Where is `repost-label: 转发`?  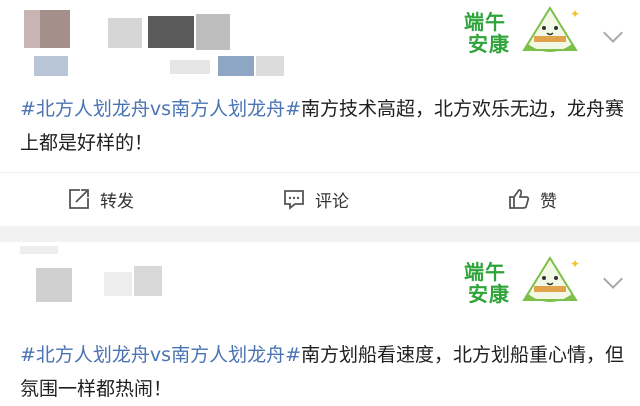 repost-label: 转发 is located at coordinates (117, 201).